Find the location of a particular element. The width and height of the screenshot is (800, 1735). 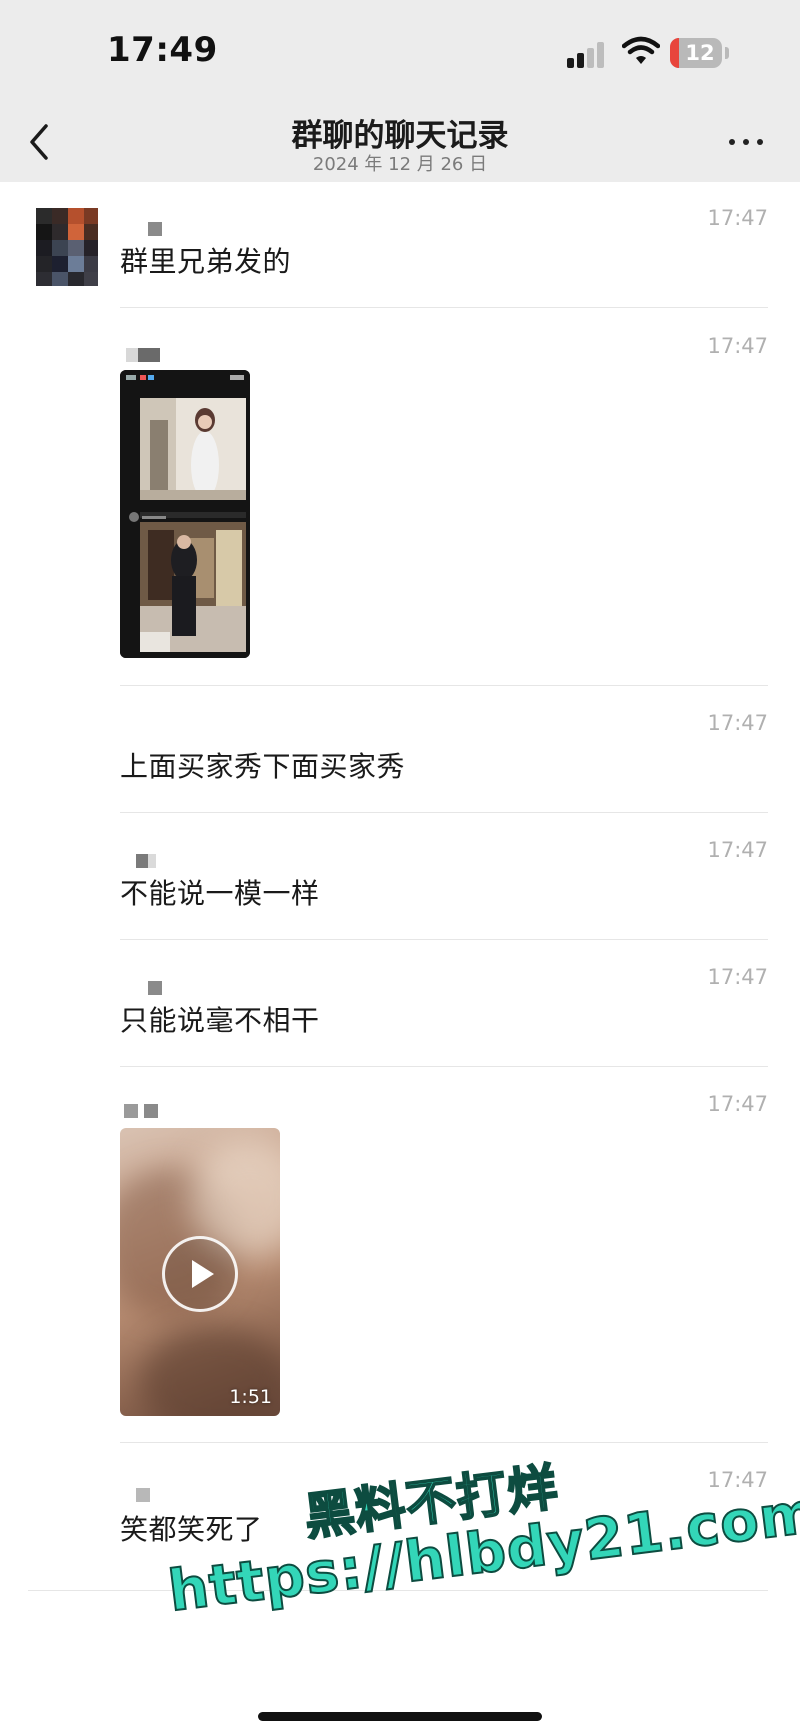

home-indicator is located at coordinates (400, 1716).